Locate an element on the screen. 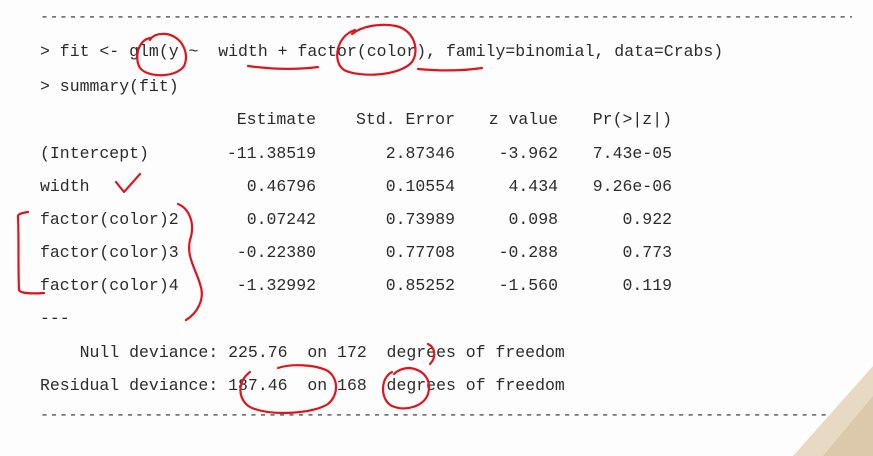 The width and height of the screenshot is (873, 456). row-std-error-width: 0.10554 is located at coordinates (420, 186).